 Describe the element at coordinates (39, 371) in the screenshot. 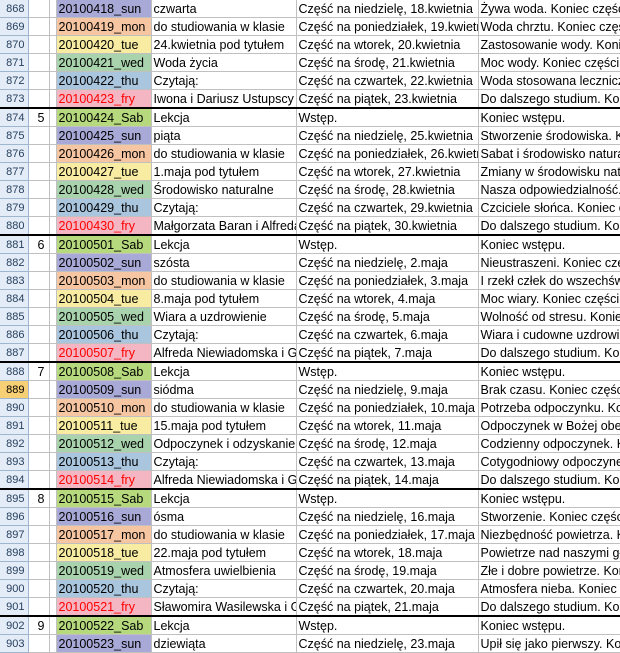

I see `week-number-cell: 7` at that location.